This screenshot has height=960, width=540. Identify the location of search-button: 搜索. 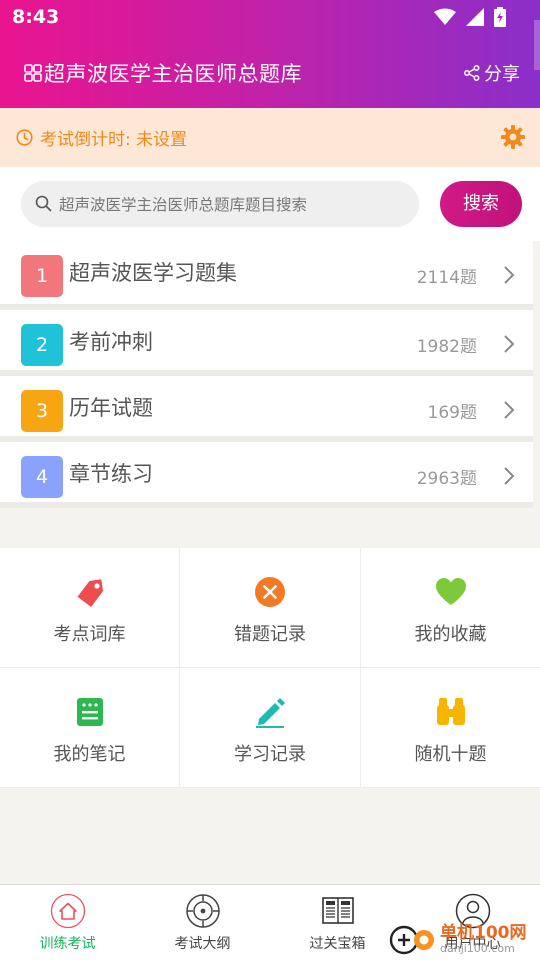
(481, 204).